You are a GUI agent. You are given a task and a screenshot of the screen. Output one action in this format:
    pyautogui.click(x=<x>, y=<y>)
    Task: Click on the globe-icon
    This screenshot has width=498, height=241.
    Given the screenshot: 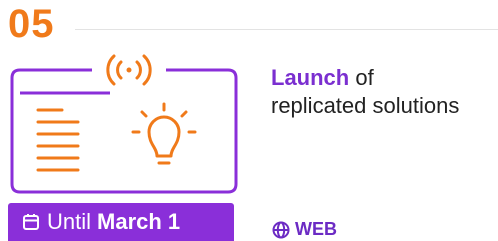 What is the action you would take?
    pyautogui.click(x=281, y=230)
    